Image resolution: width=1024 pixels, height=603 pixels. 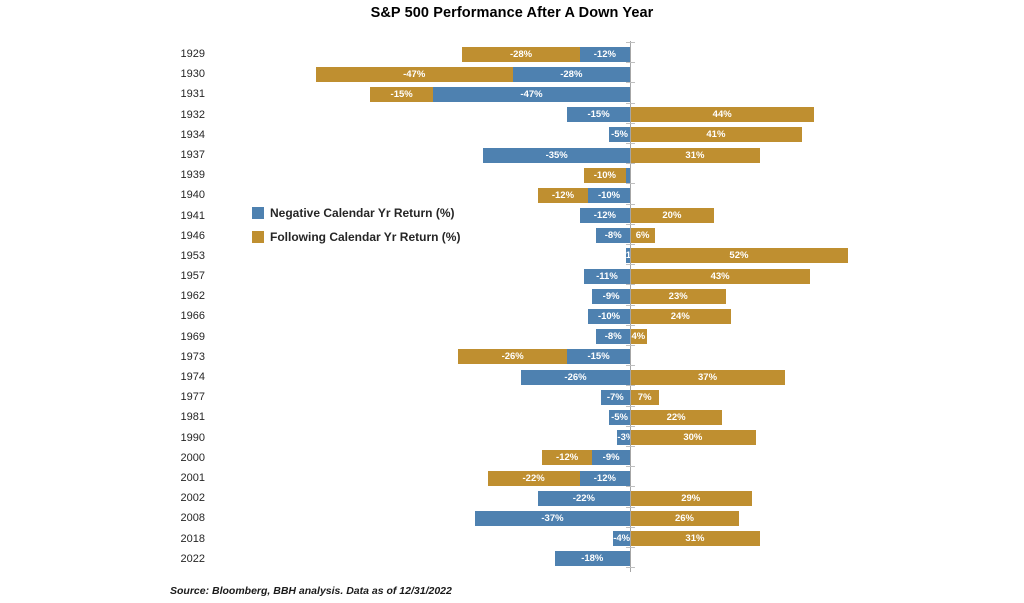 What do you see at coordinates (362, 213) in the screenshot?
I see `legend-label-negative: Negative Calendar Yr Return (%)` at bounding box center [362, 213].